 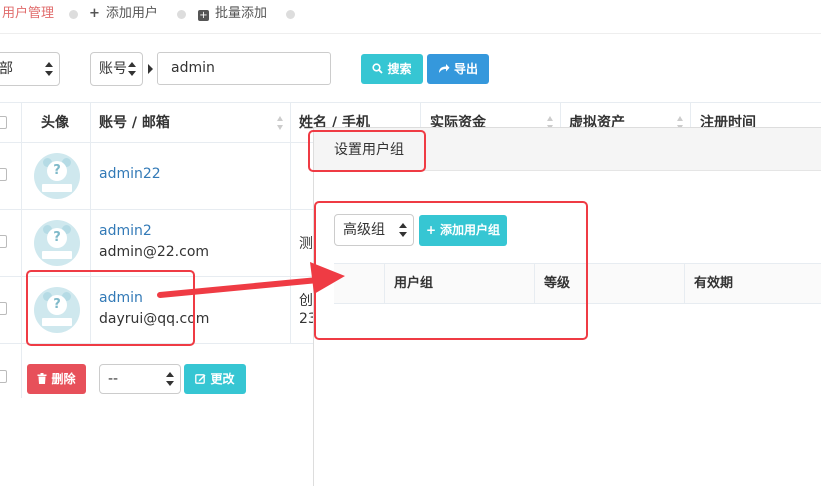 I want to click on annotation-arrow, so click(x=251, y=280).